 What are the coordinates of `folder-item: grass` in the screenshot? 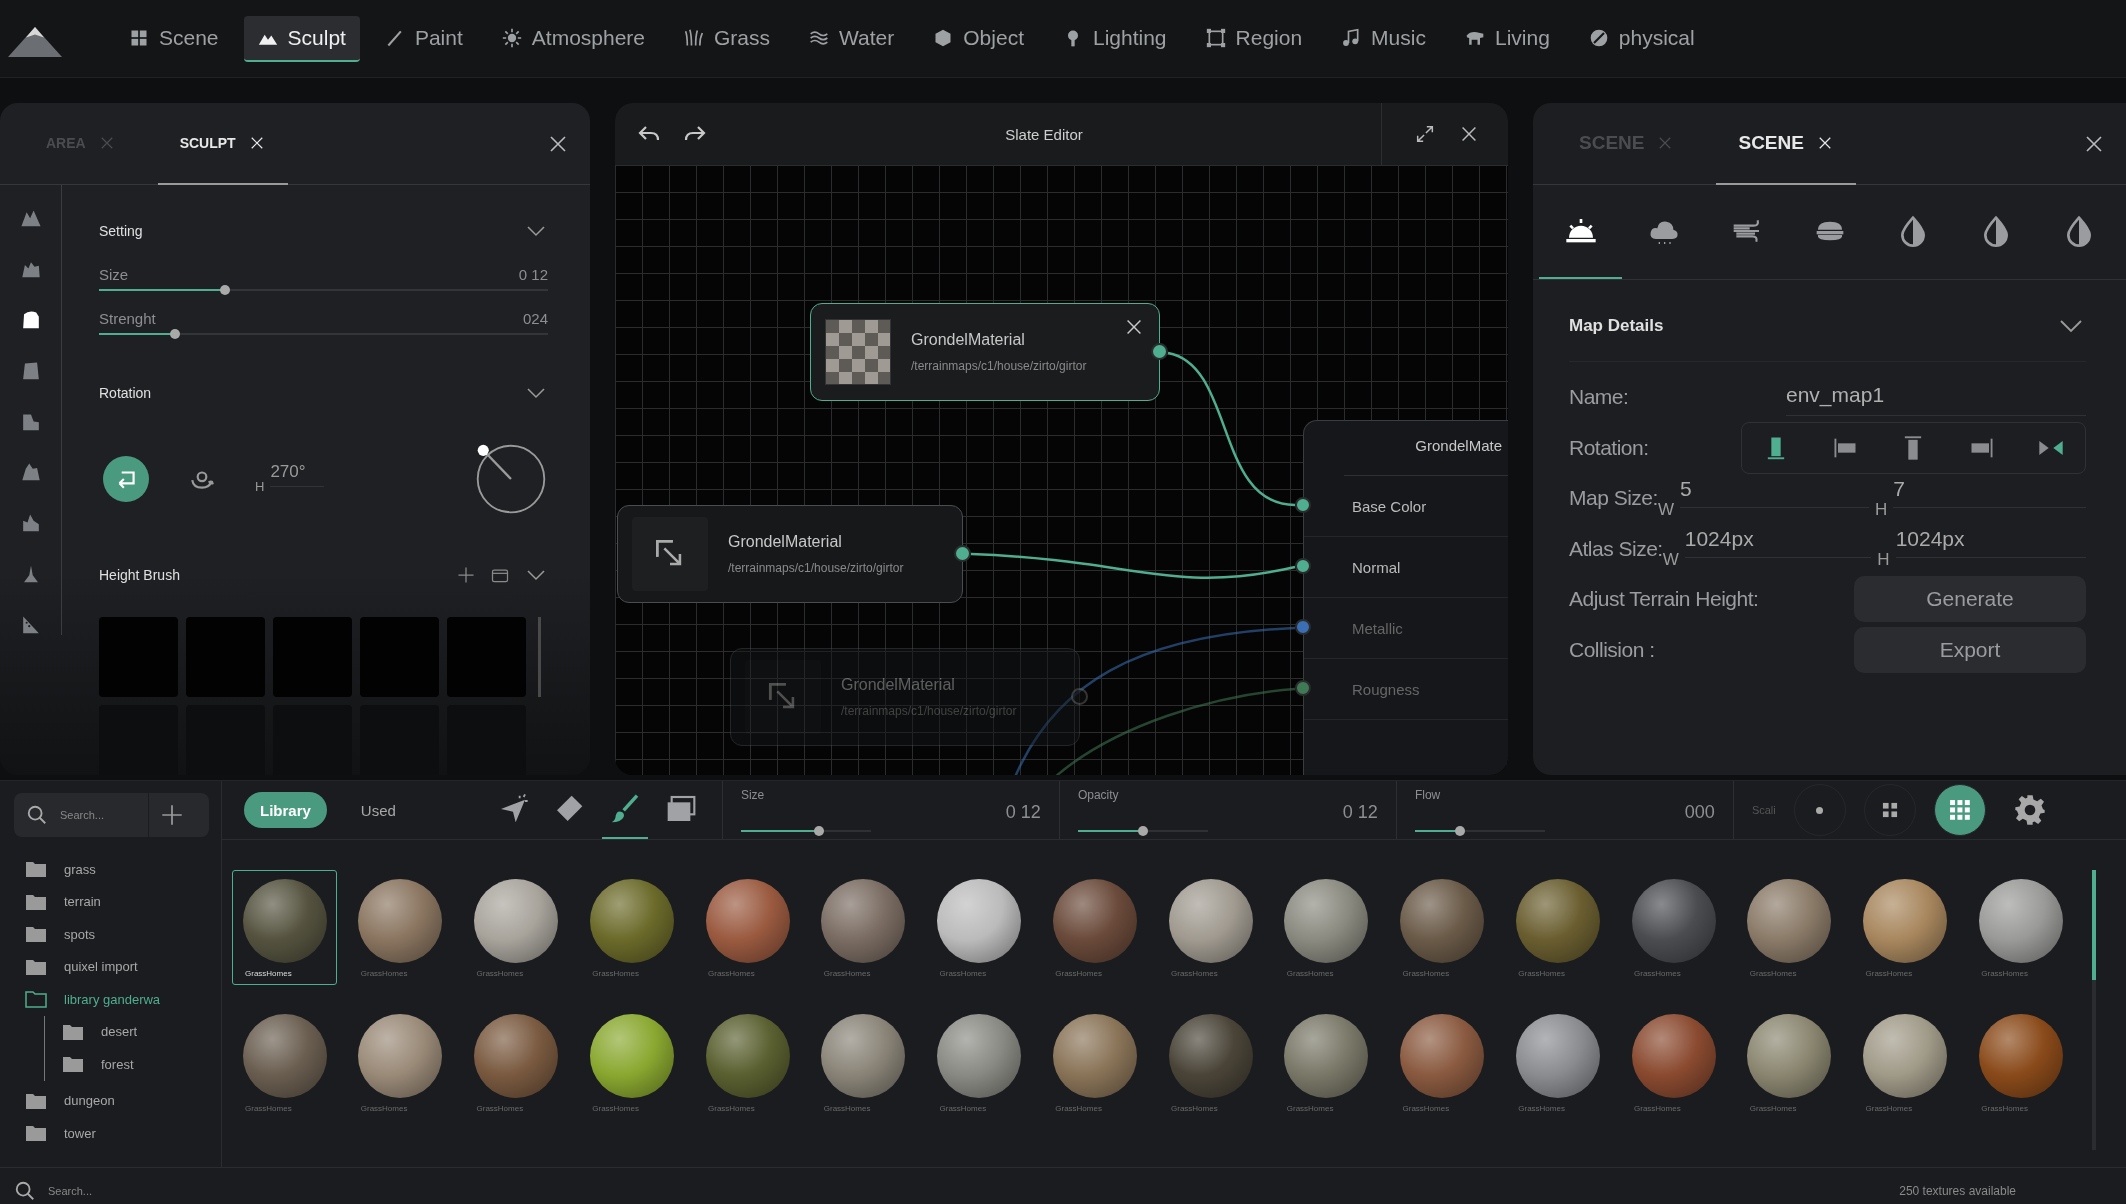 It's located at (111, 869).